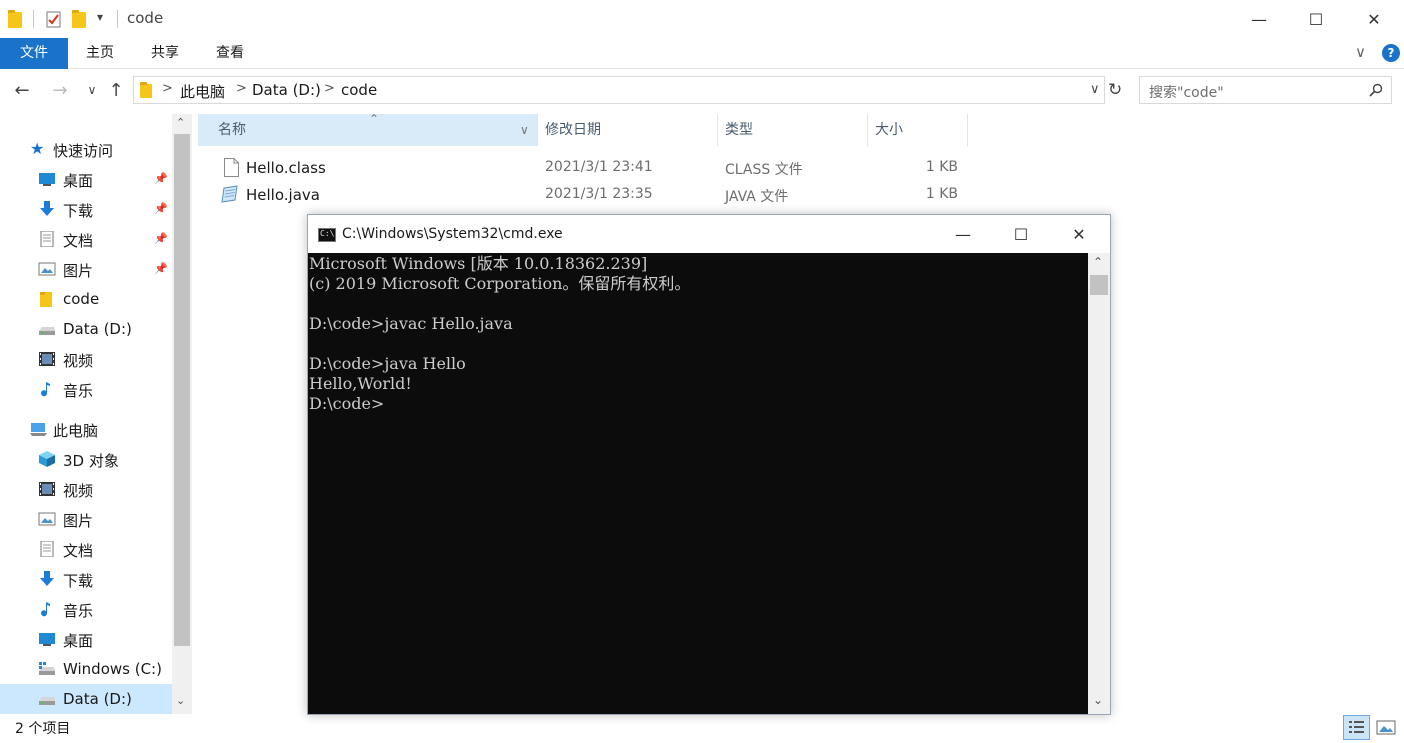  Describe the element at coordinates (374, 119) in the screenshot. I see `sort-ascending-icon: ⌃` at that location.